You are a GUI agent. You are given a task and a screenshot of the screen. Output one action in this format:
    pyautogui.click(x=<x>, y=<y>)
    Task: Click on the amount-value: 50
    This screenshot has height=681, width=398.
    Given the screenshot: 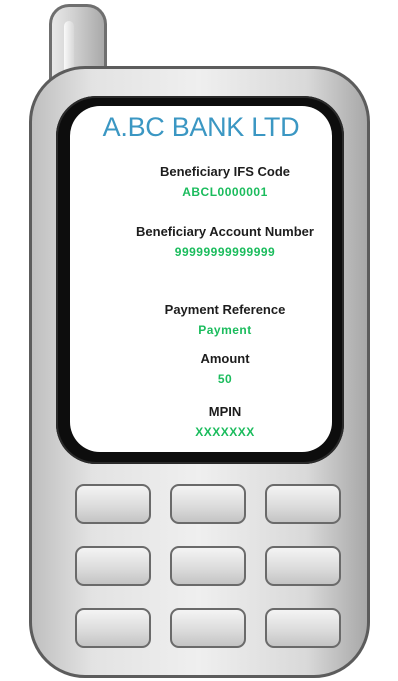 What is the action you would take?
    pyautogui.click(x=225, y=379)
    